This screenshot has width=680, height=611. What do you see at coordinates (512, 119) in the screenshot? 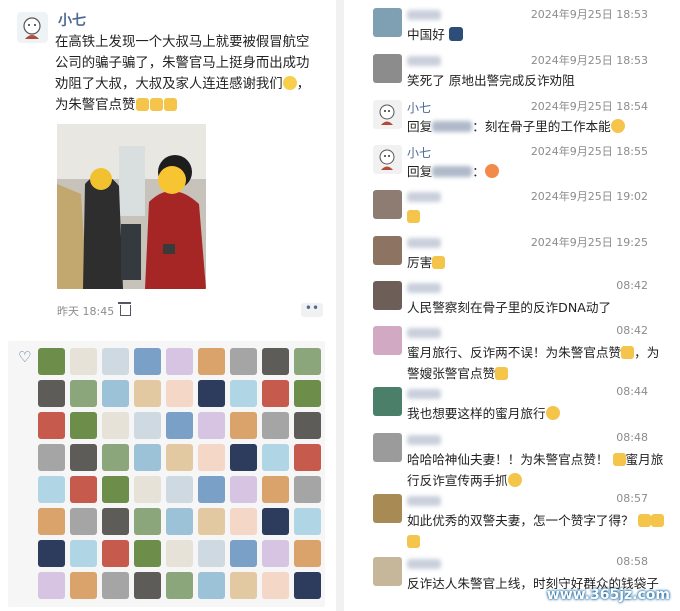
I see `comment-item: 小七 2024年9月25日 18:54 回复 ：刻在骨子里的工作本能` at bounding box center [512, 119].